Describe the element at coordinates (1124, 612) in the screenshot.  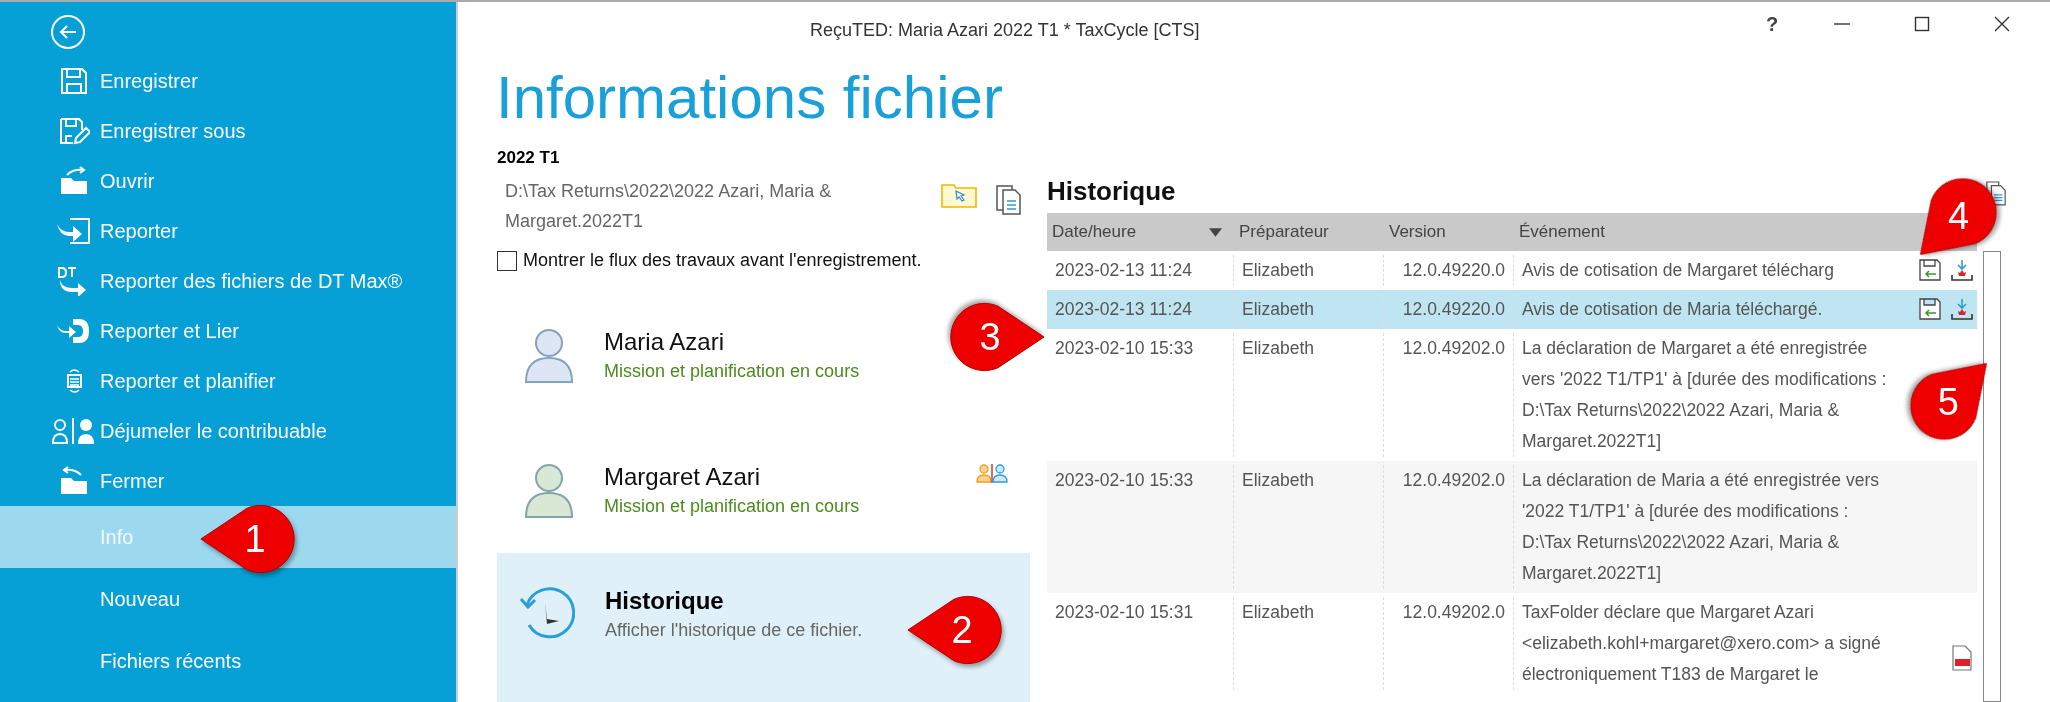
I see `table-cell: 2023-02-10 15:31` at that location.